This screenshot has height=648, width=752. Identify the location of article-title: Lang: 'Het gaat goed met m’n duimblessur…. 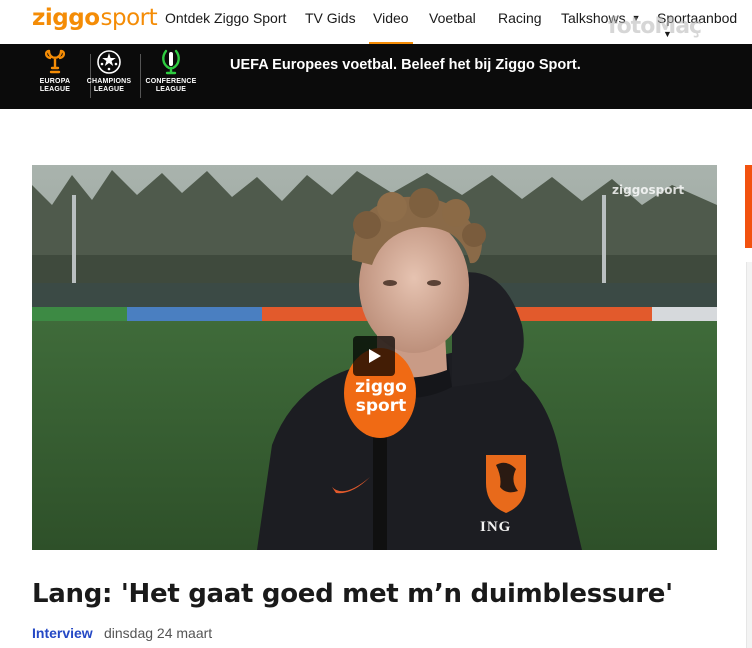
(352, 594).